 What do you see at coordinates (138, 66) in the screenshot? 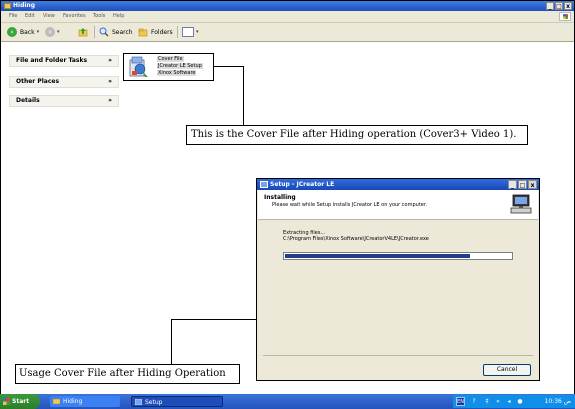
I see `installer-file-icon` at bounding box center [138, 66].